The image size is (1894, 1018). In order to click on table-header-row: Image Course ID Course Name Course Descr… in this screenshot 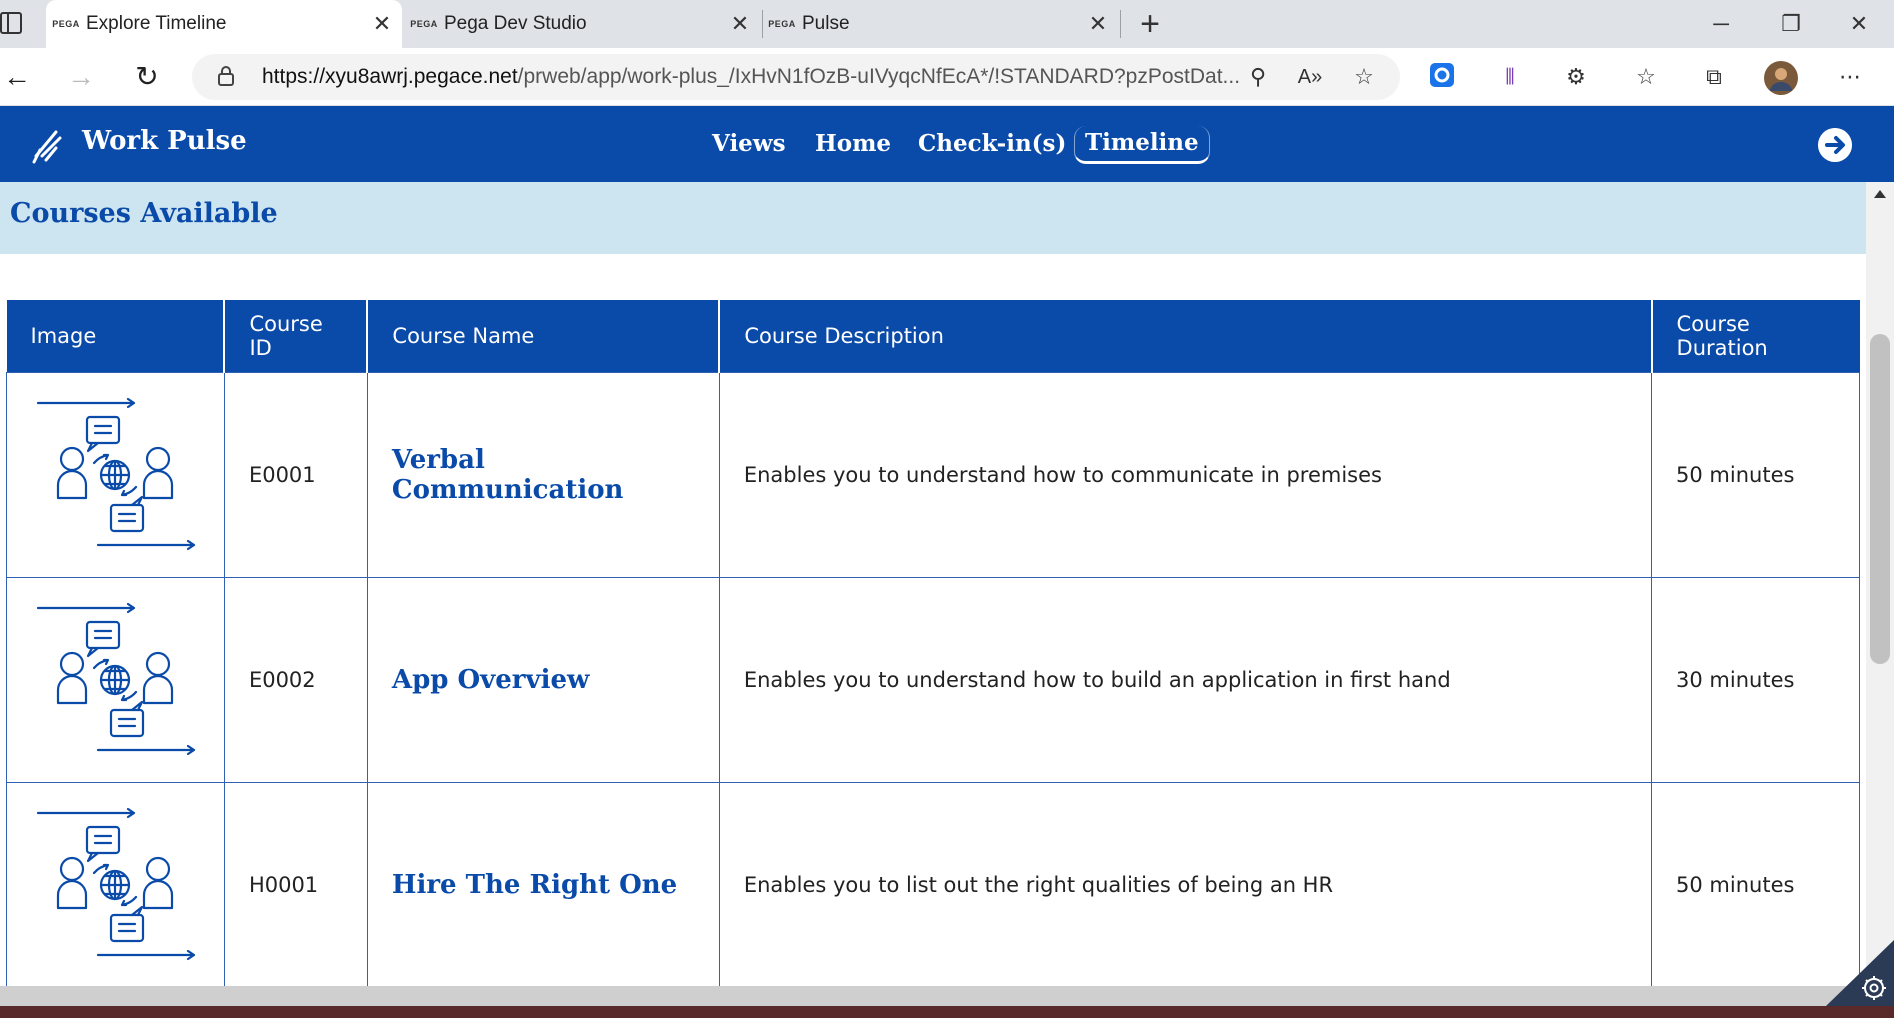, I will do `click(933, 336)`.